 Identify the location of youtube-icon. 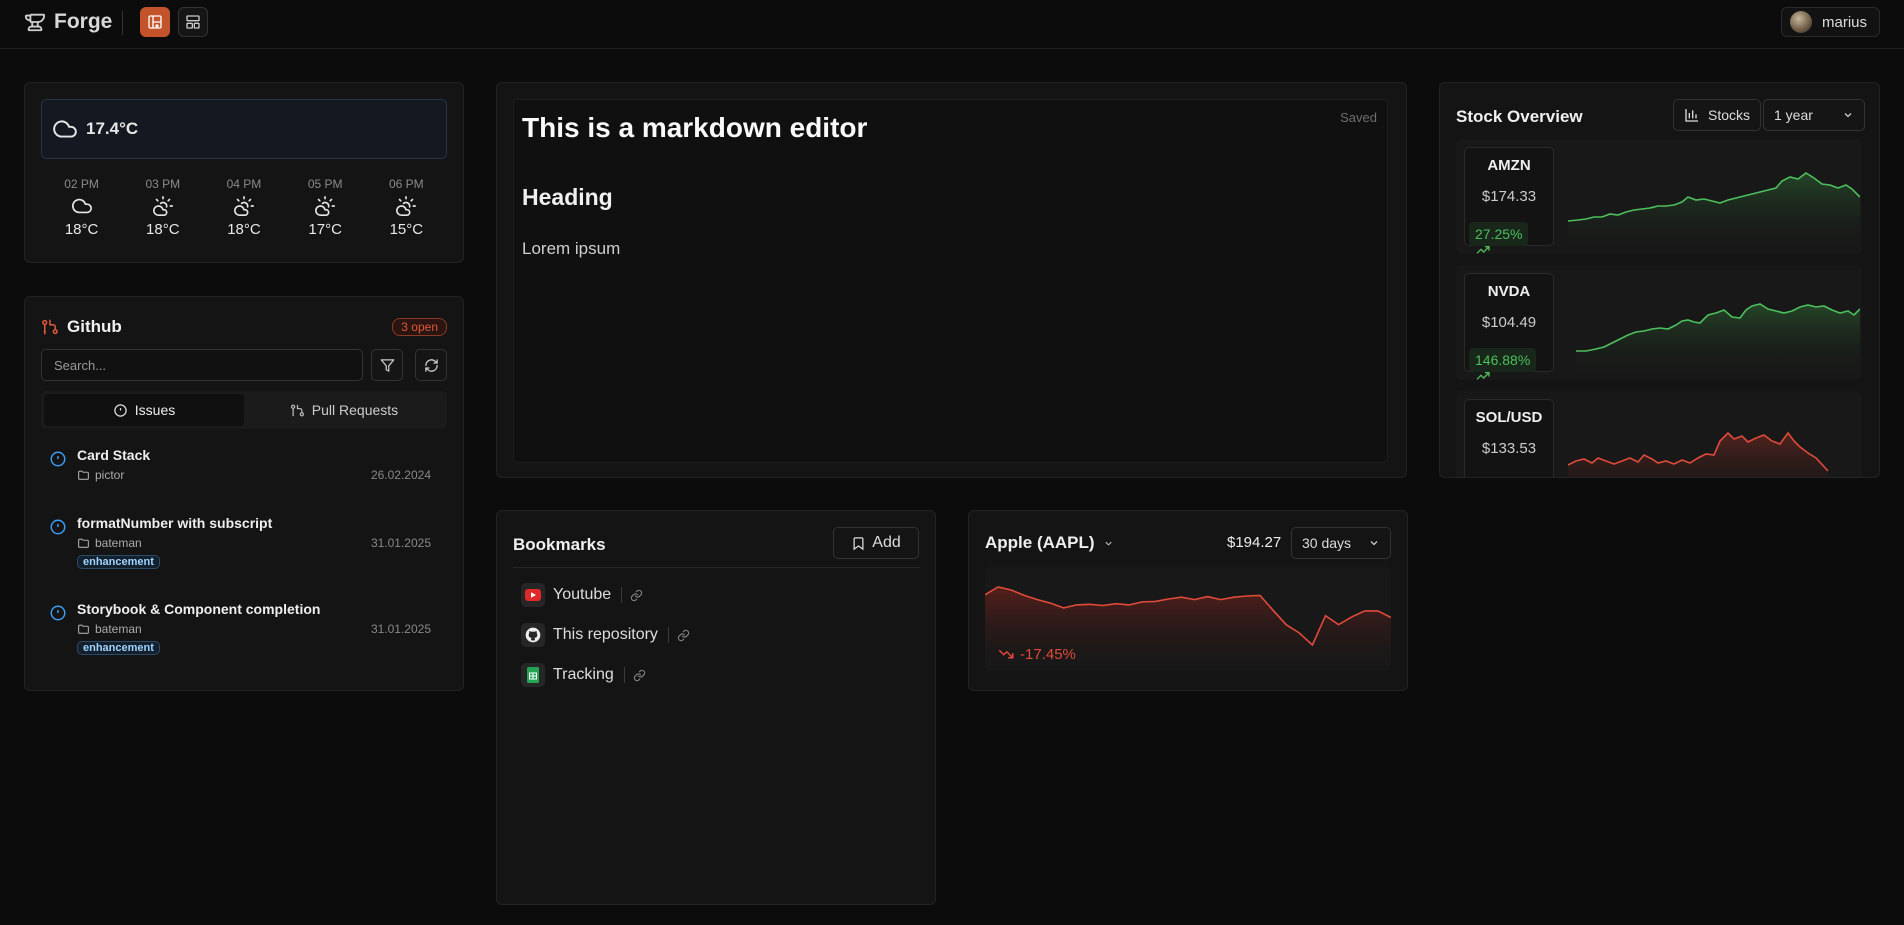
(533, 595).